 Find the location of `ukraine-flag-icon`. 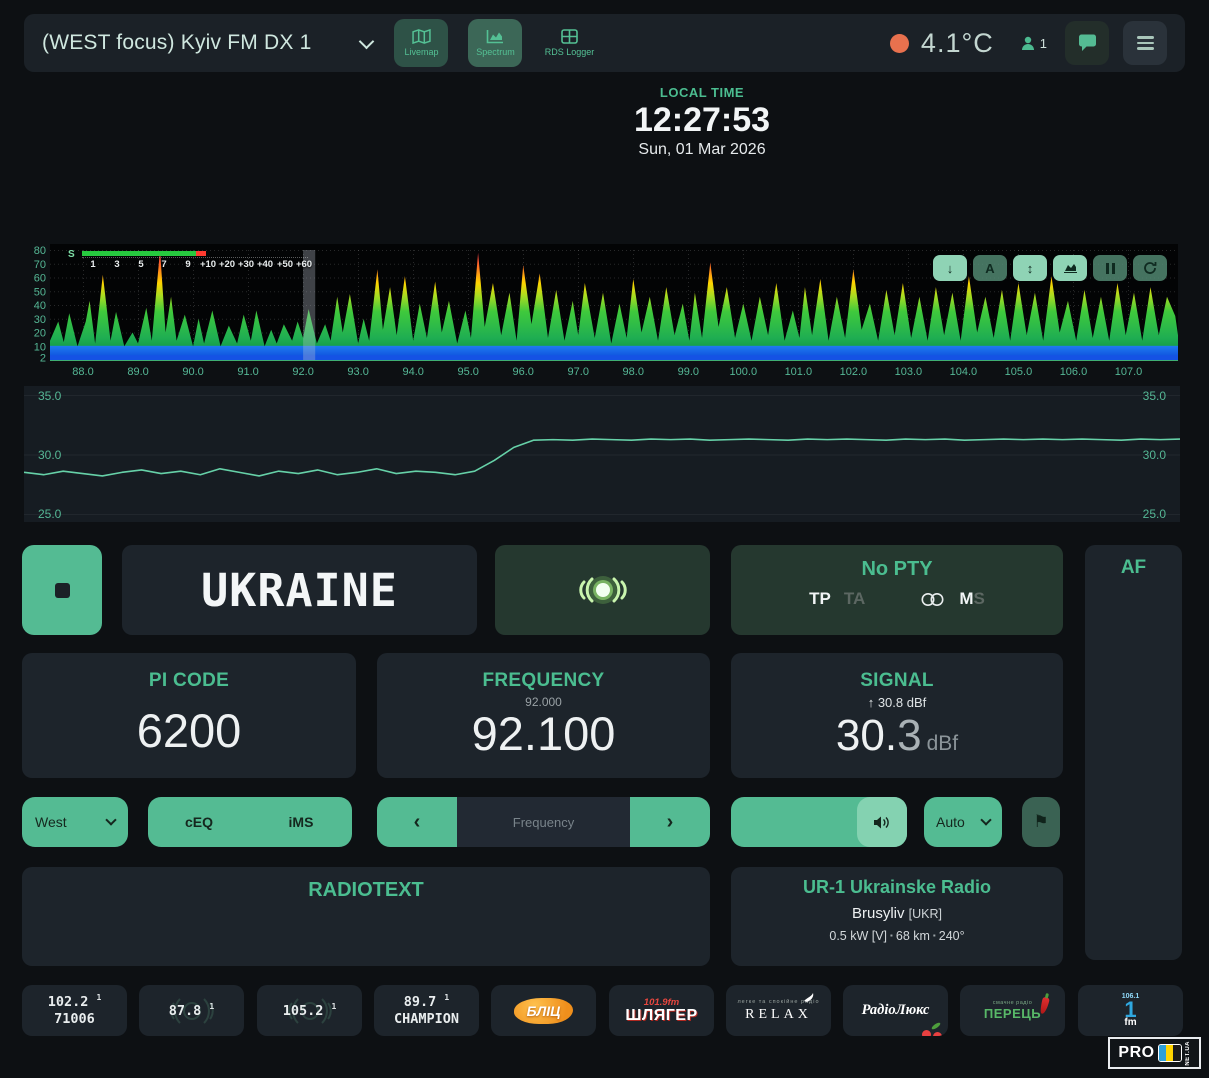

ukraine-flag-icon is located at coordinates (335, 43).